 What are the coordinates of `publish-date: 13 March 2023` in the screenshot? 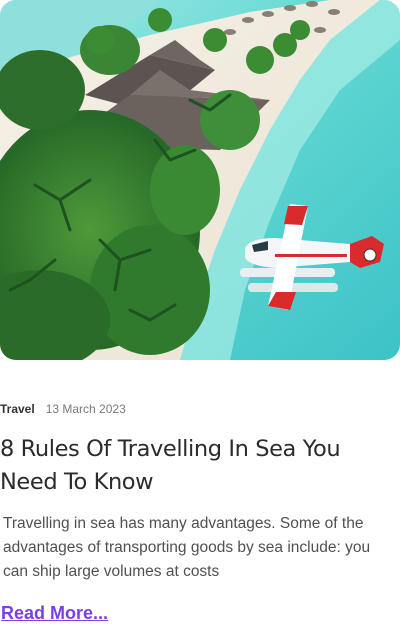 It's located at (85, 409).